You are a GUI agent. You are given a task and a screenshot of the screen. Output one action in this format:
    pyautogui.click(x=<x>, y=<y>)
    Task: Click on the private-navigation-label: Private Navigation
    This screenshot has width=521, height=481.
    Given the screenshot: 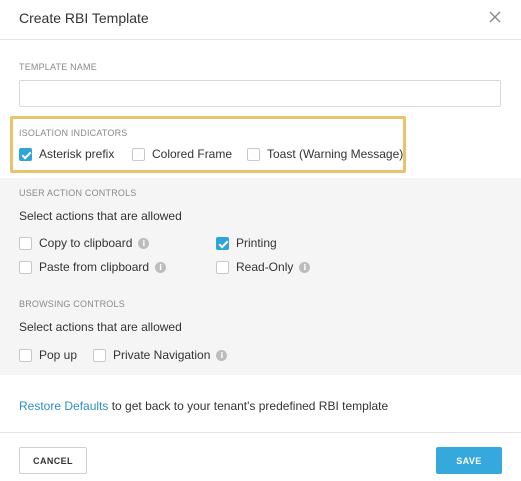 What is the action you would take?
    pyautogui.click(x=162, y=355)
    